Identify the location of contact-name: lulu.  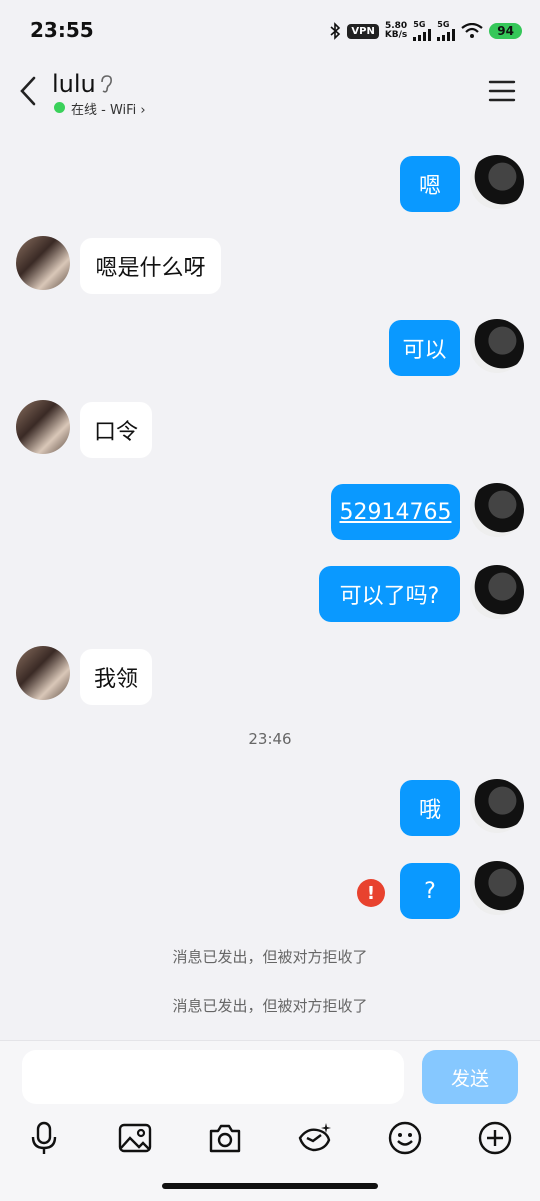
(74, 84).